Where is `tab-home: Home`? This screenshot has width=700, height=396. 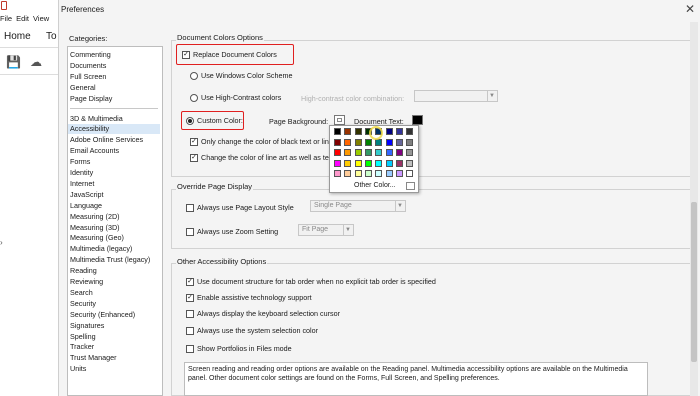
tab-home: Home is located at coordinates (17, 36).